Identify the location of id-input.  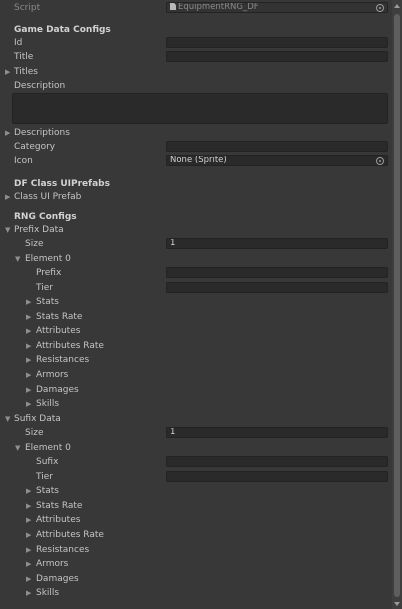
(277, 42).